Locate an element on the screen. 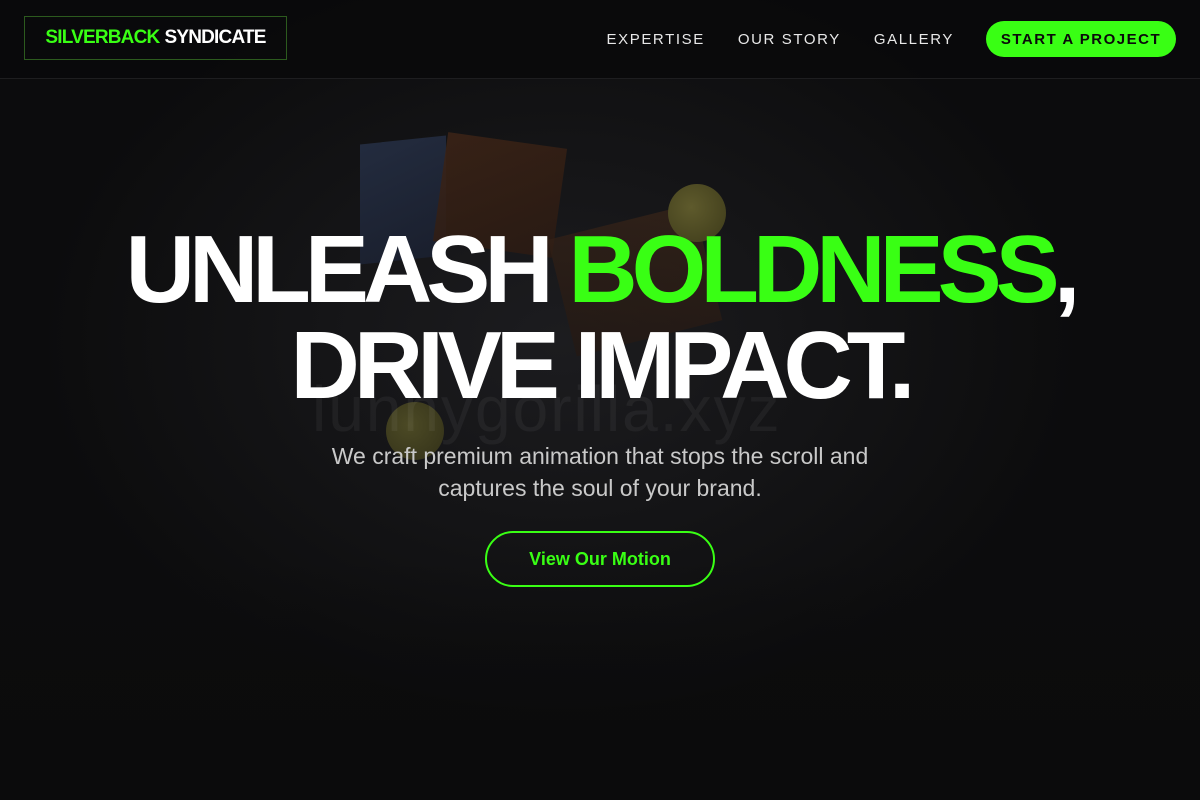  hero-title-line-2: DRIVE IMPACT. is located at coordinates (603, 365).